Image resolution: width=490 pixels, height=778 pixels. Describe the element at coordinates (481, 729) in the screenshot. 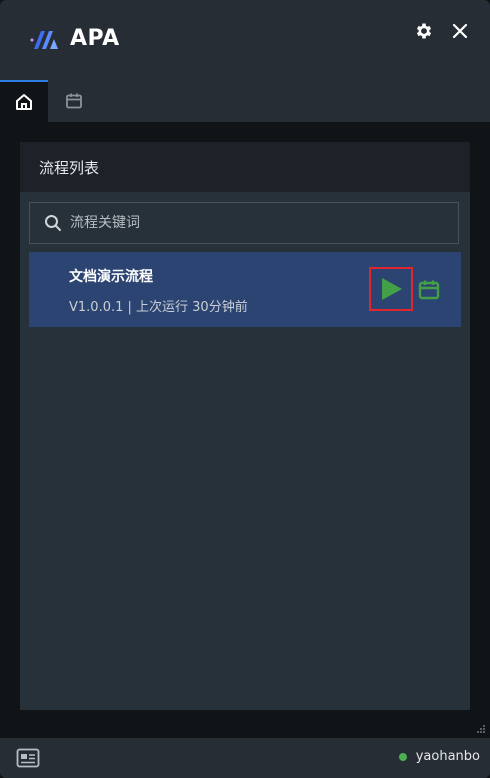

I see `resize-grip-icon` at that location.